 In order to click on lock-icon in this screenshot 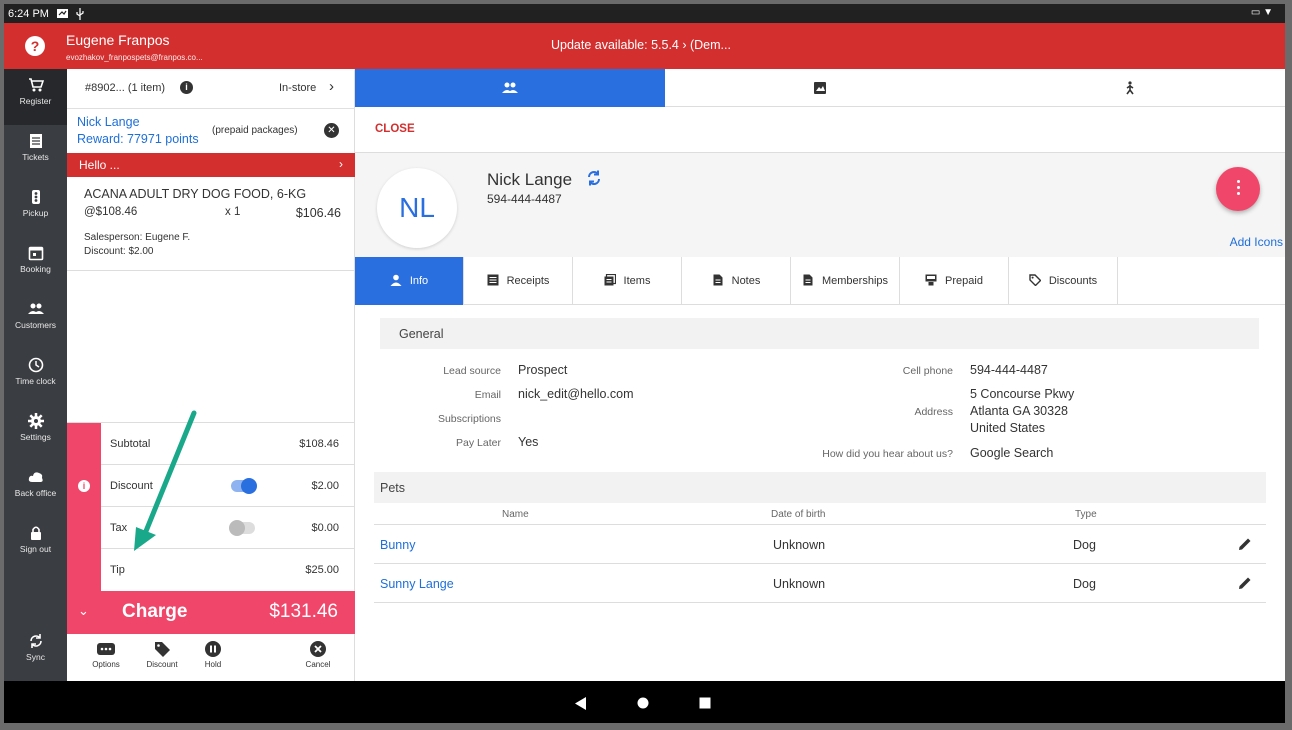, I will do `click(35, 533)`.